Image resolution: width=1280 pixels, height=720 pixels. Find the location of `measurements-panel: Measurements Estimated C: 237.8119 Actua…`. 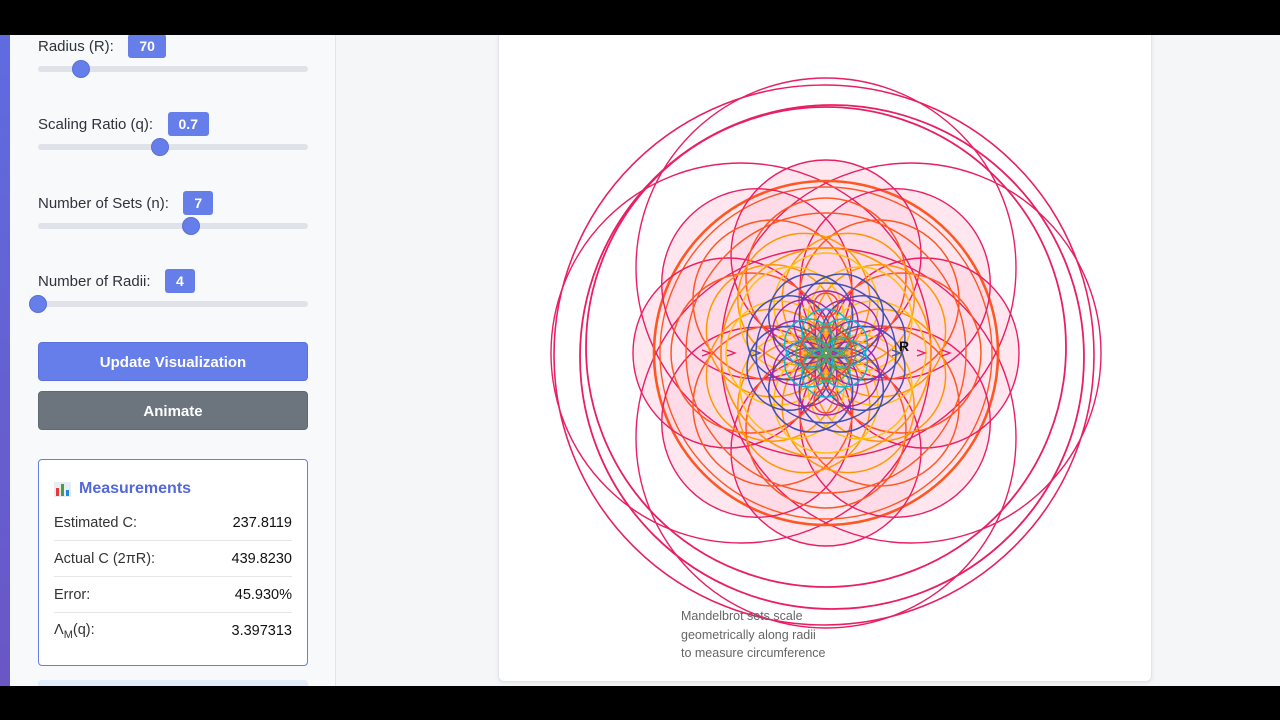

measurements-panel: Measurements Estimated C: 237.8119 Actua… is located at coordinates (173, 562).